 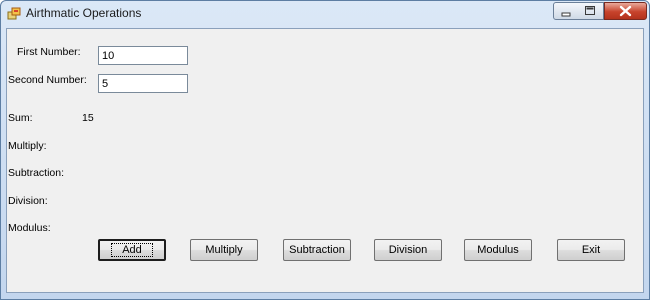 I want to click on sum-label: Sum:, so click(x=20, y=118).